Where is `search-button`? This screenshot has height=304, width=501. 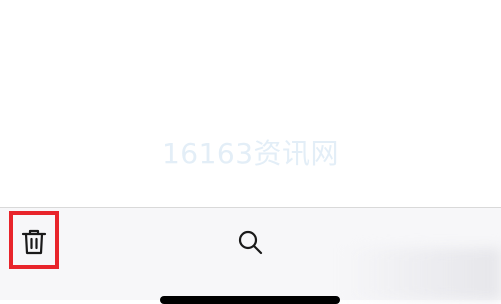 search-button is located at coordinates (250, 242).